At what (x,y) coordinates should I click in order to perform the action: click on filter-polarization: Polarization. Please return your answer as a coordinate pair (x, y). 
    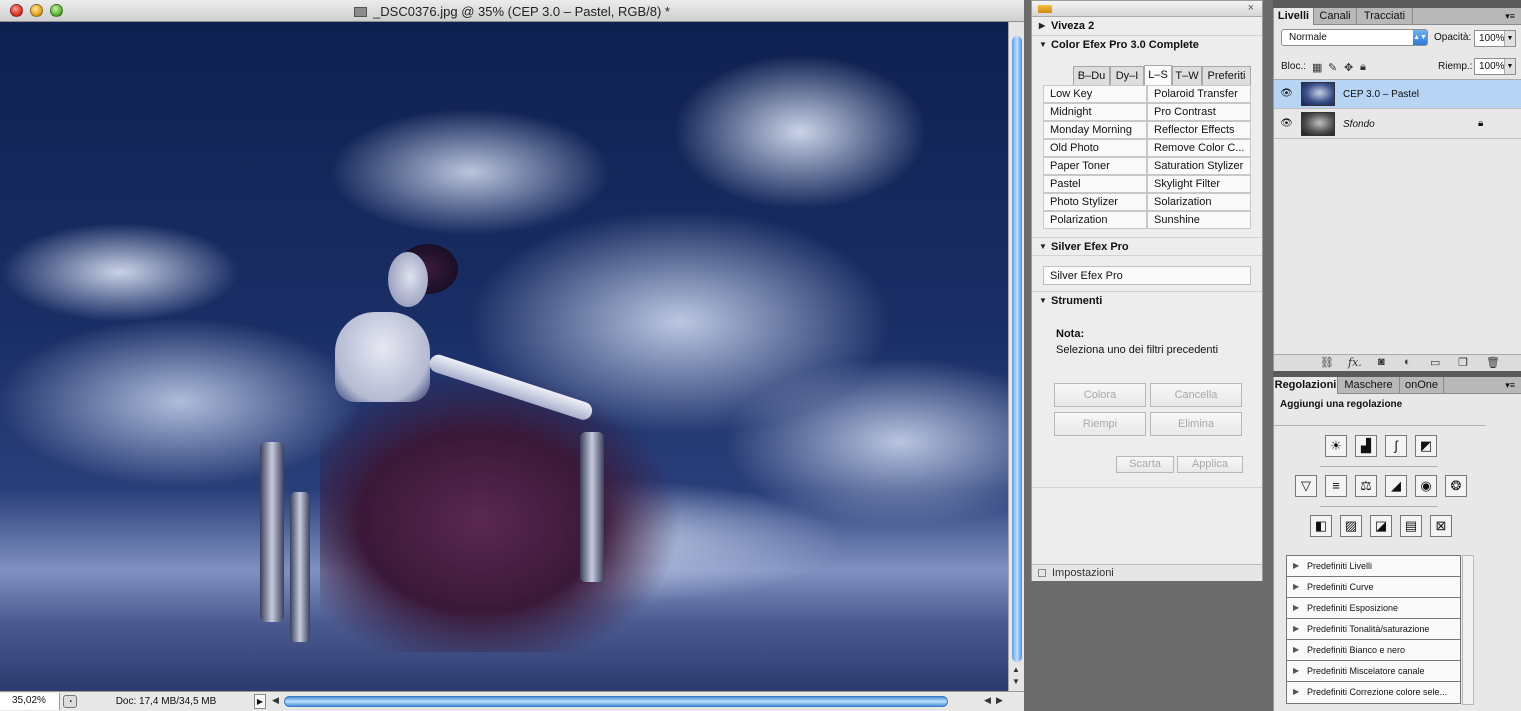
    Looking at the image, I should click on (1095, 220).